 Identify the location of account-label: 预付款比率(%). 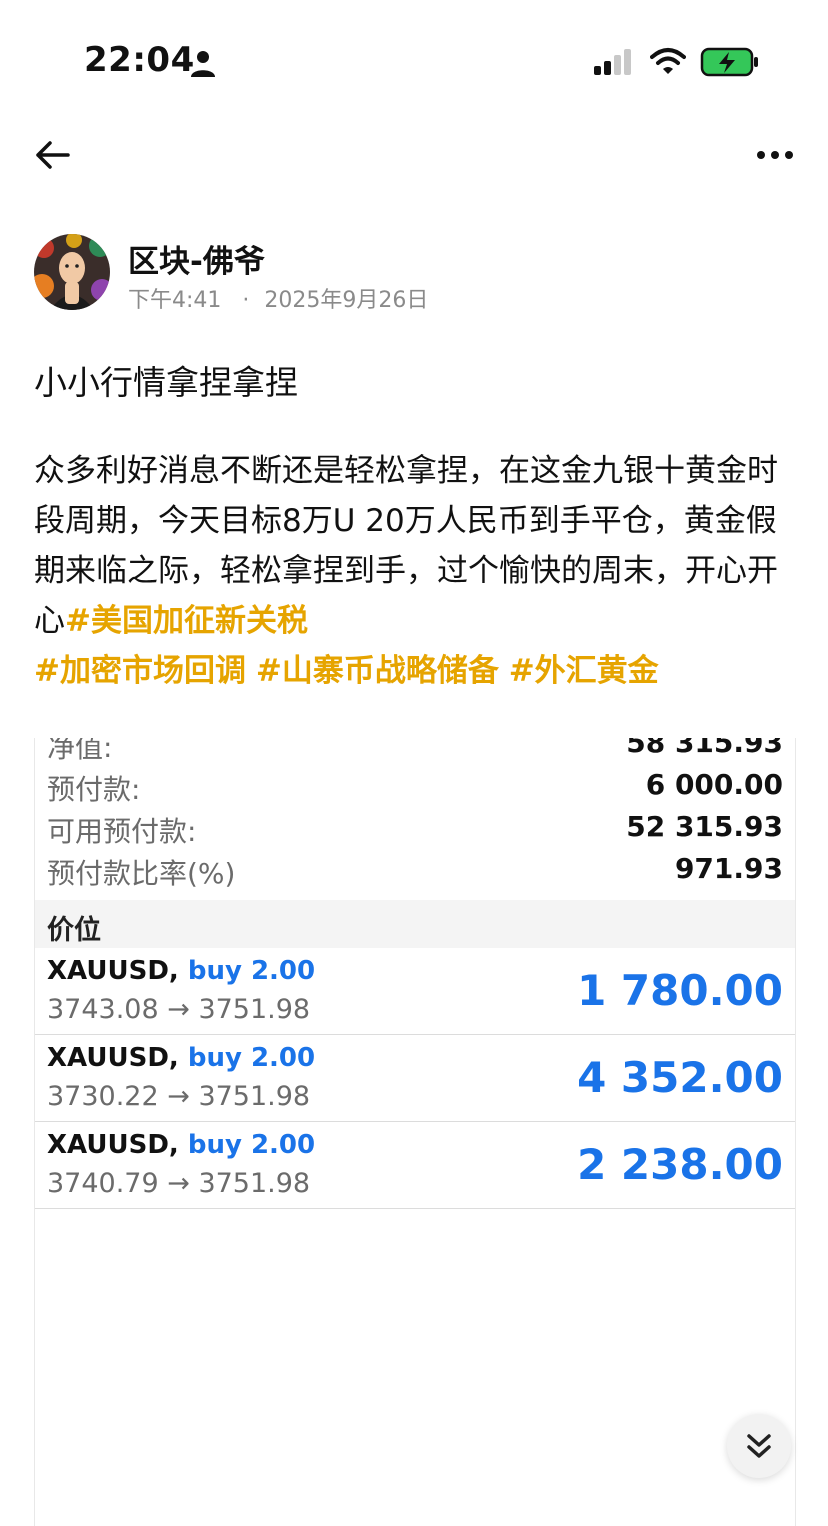
(141, 873).